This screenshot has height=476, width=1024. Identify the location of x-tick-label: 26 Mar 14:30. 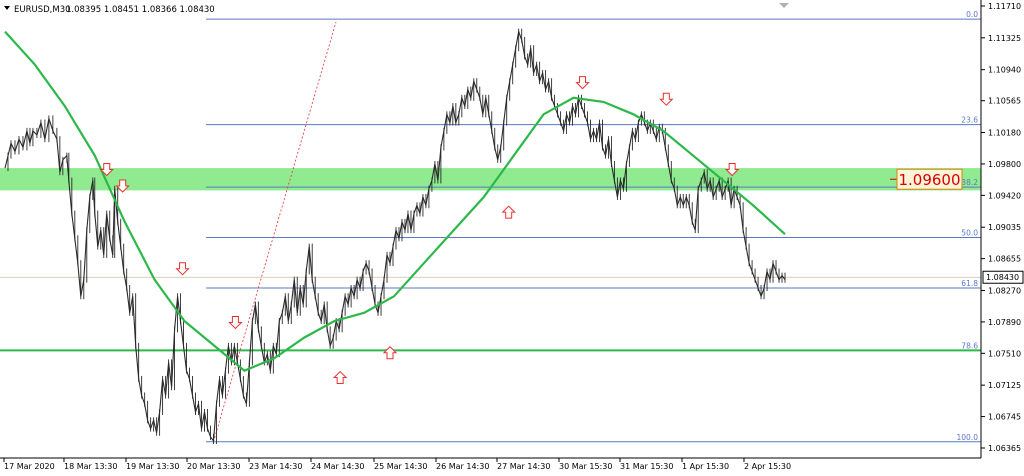
(462, 466).